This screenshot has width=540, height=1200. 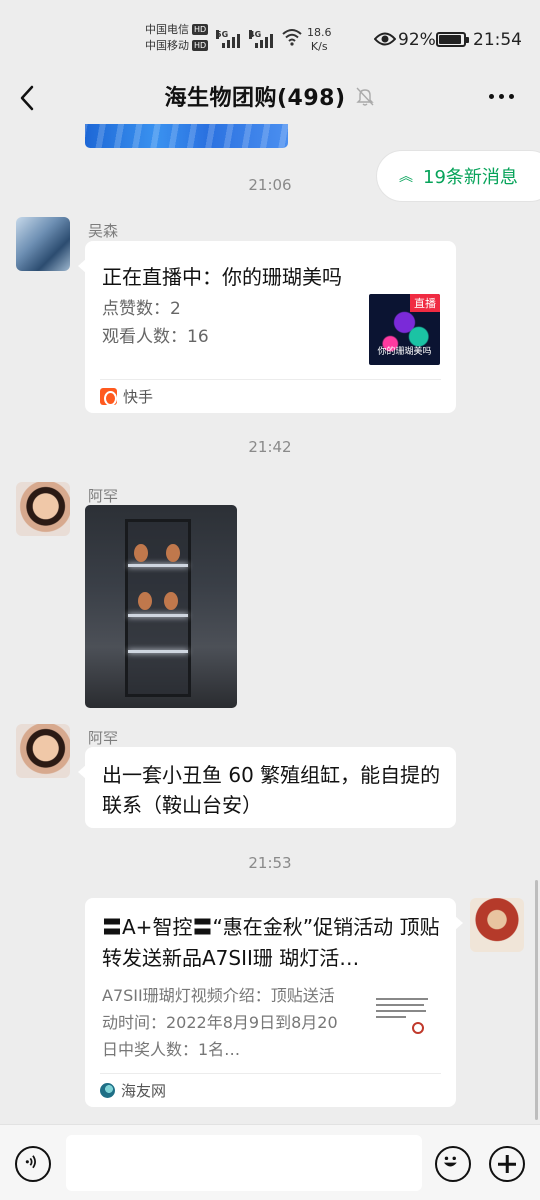 What do you see at coordinates (270, 863) in the screenshot?
I see `timestamp: 21:53` at bounding box center [270, 863].